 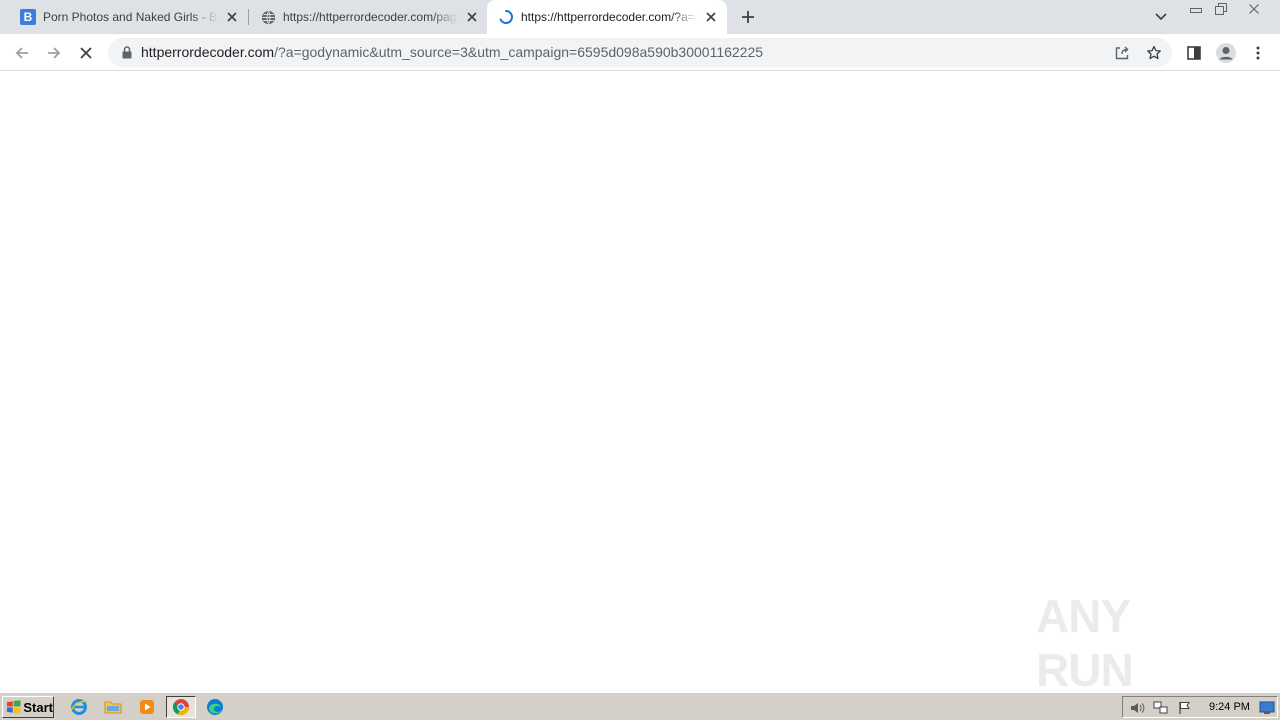 I want to click on windows-flag-icon, so click(x=13, y=707).